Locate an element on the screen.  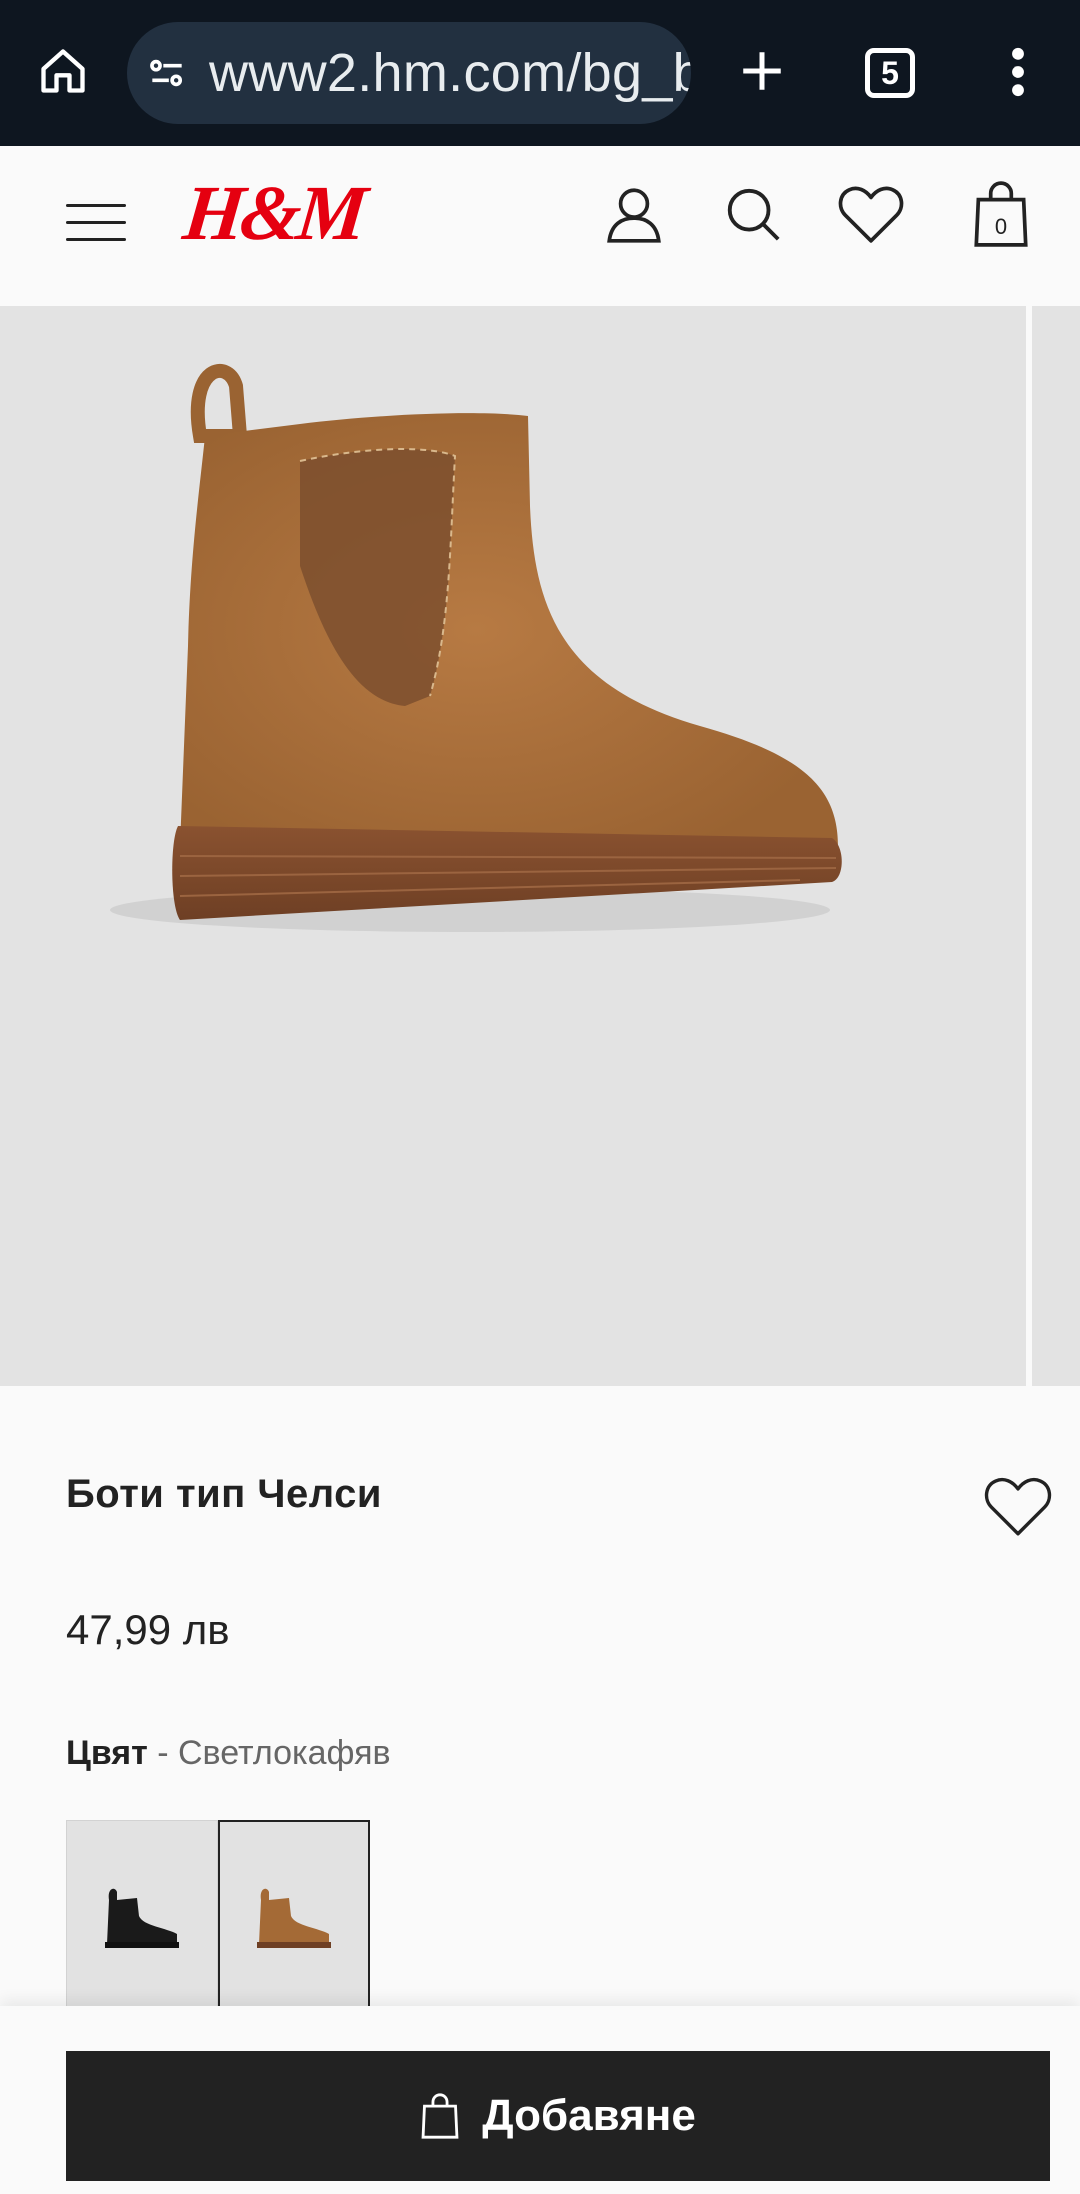
address-bar: www2.hm.com/bg_bg is located at coordinates (409, 73).